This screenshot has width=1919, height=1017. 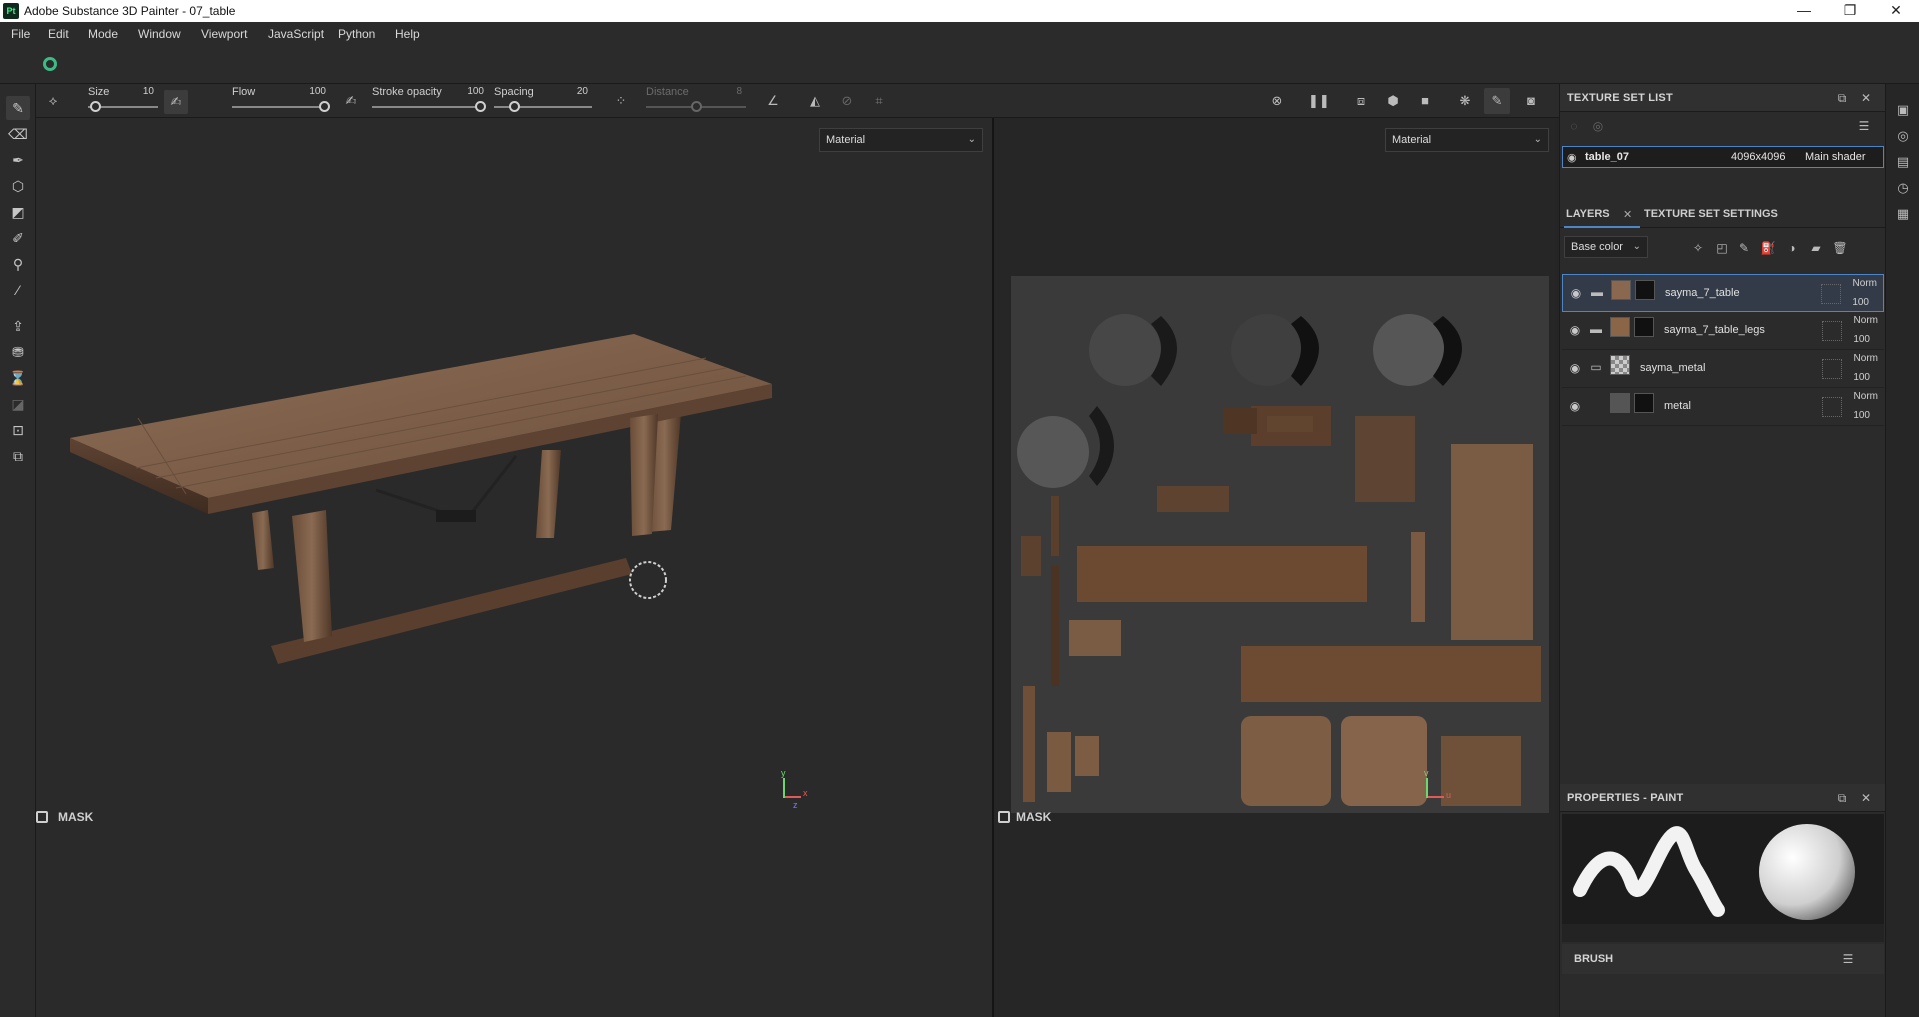 What do you see at coordinates (1677, 406) in the screenshot?
I see `layer-name: metal` at bounding box center [1677, 406].